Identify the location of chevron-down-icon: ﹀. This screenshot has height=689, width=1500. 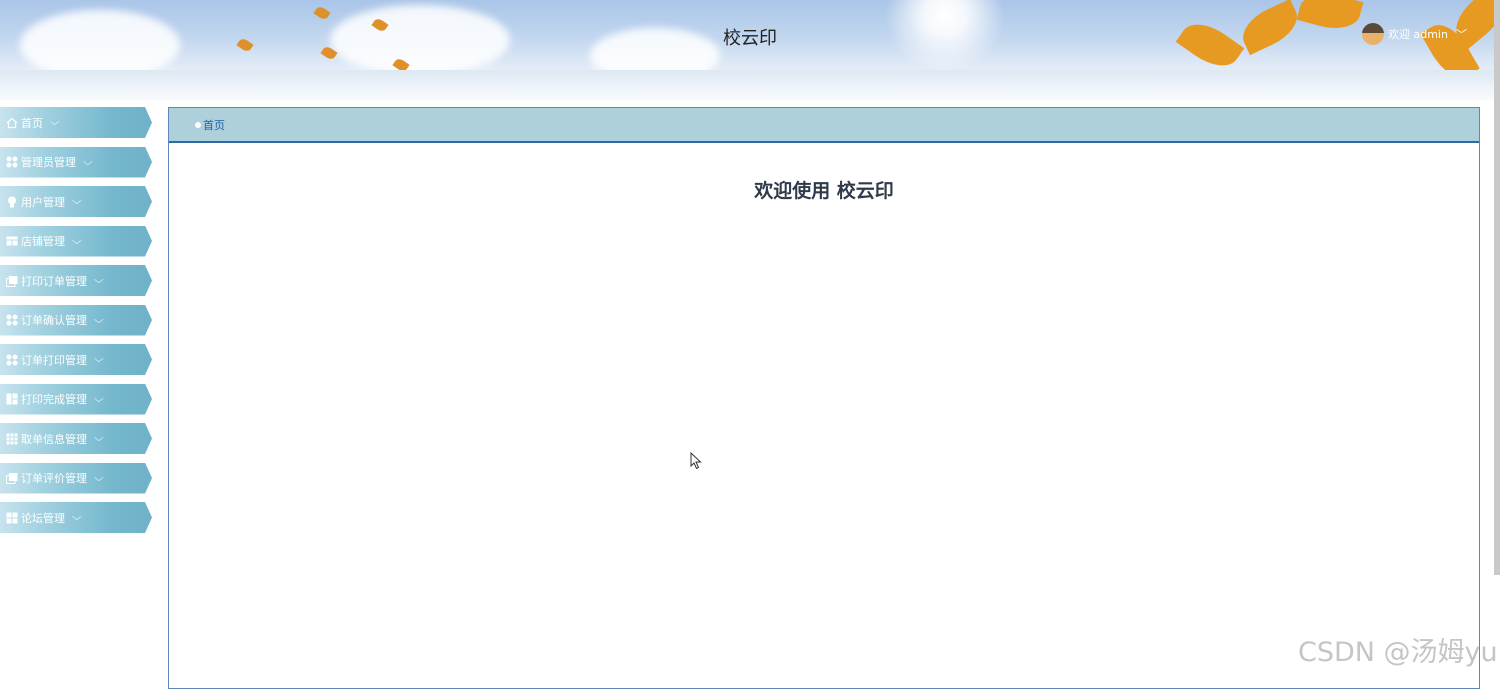
(1461, 35).